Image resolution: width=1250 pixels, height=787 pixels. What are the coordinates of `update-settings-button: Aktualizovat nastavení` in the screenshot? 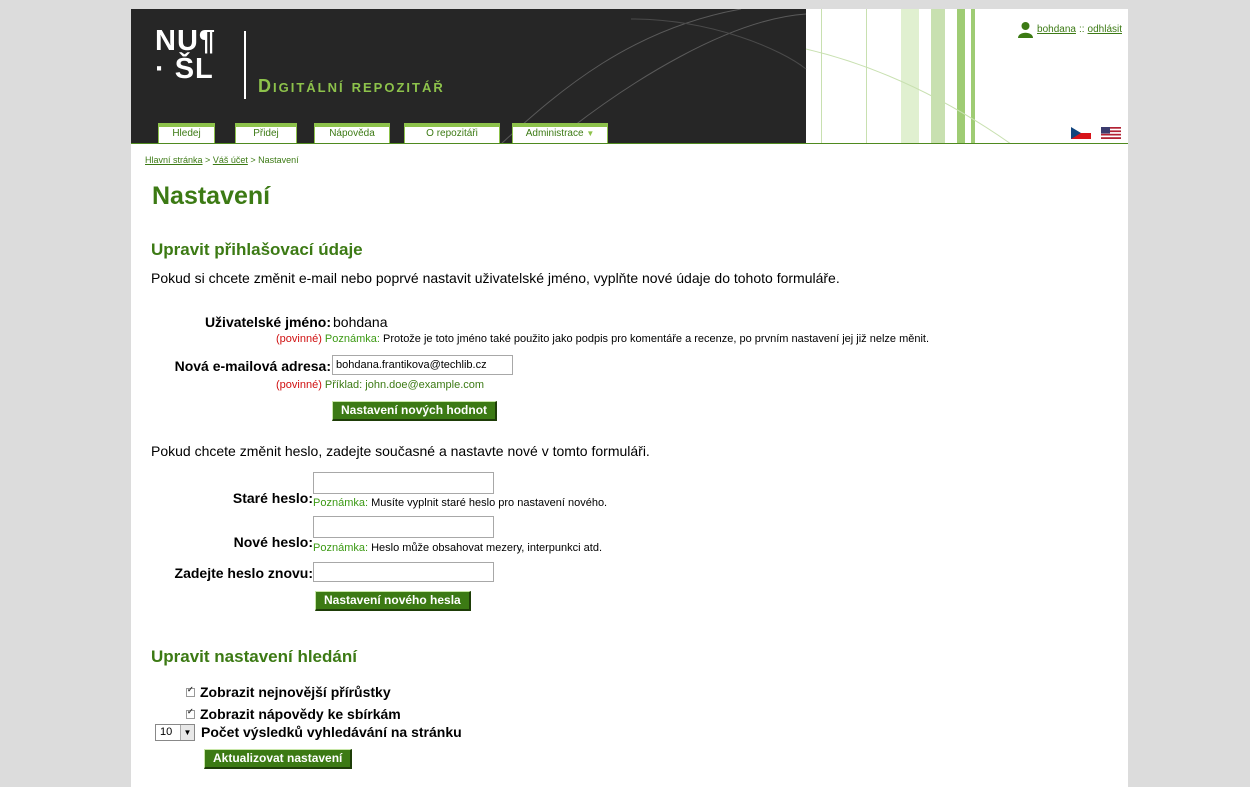 It's located at (278, 759).